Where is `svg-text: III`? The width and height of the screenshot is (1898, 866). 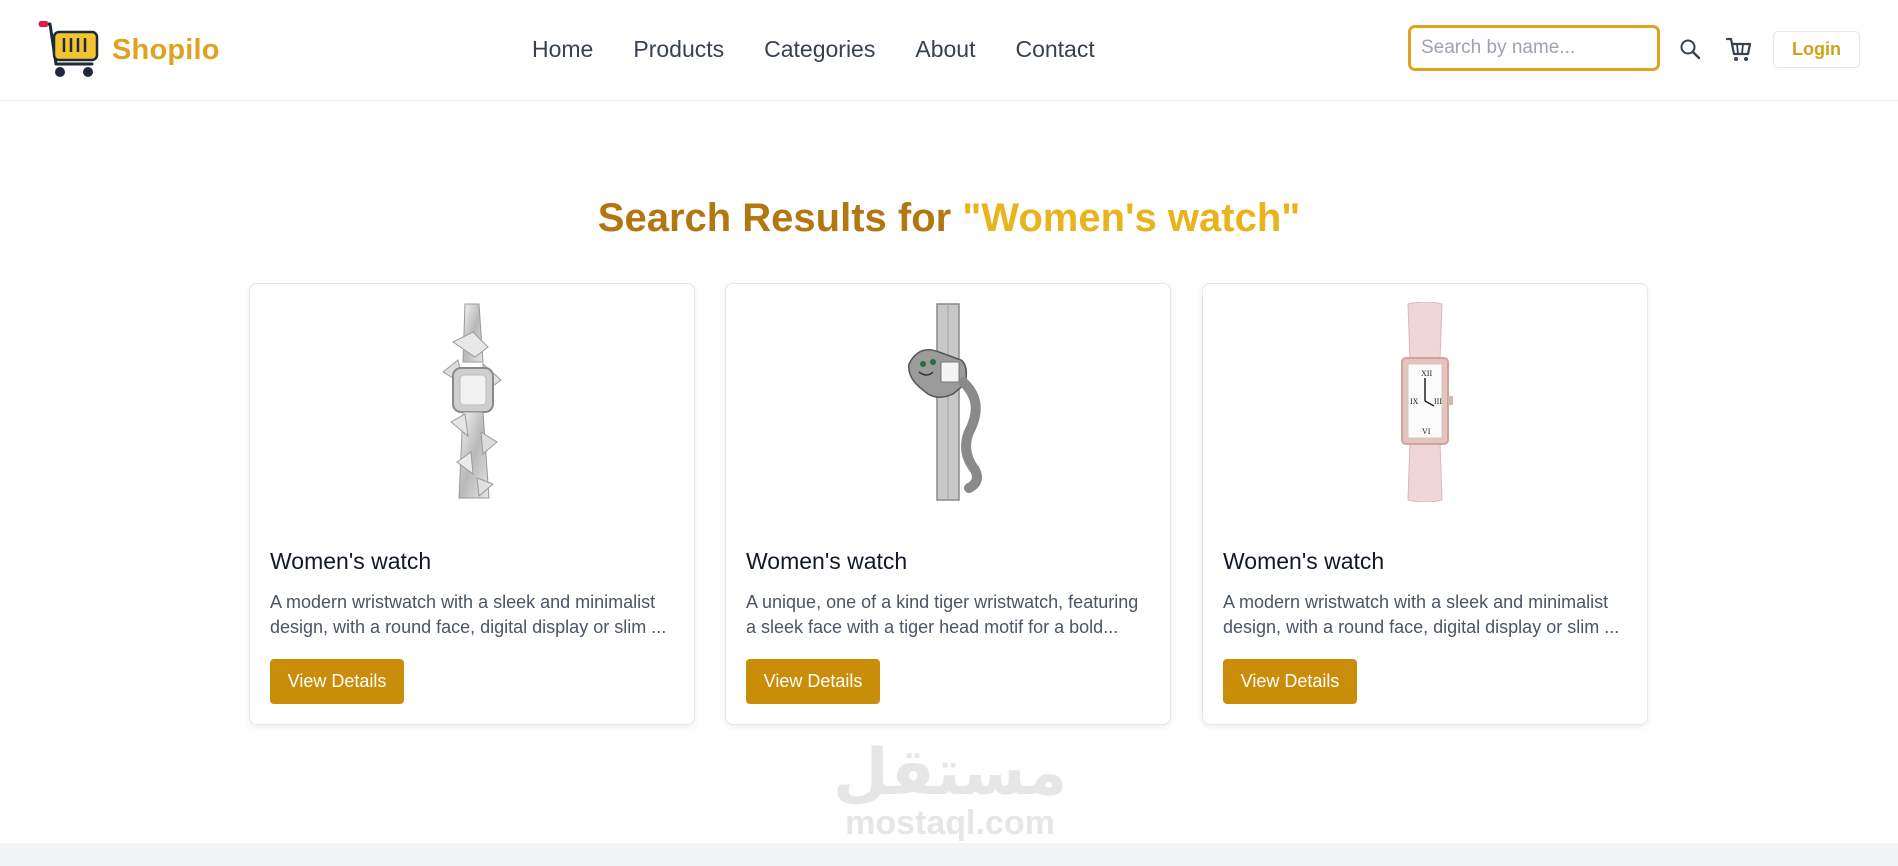
svg-text: III is located at coordinates (1438, 401).